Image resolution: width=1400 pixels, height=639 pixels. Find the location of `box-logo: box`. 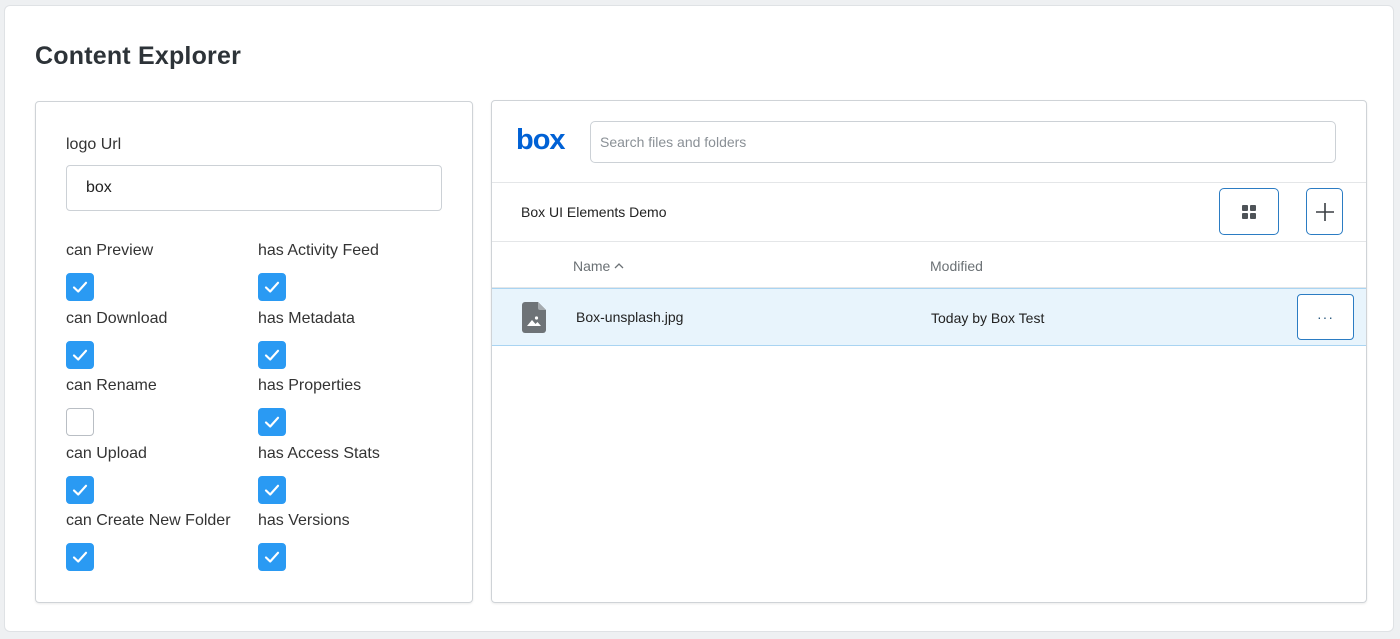

box-logo: box is located at coordinates (541, 140).